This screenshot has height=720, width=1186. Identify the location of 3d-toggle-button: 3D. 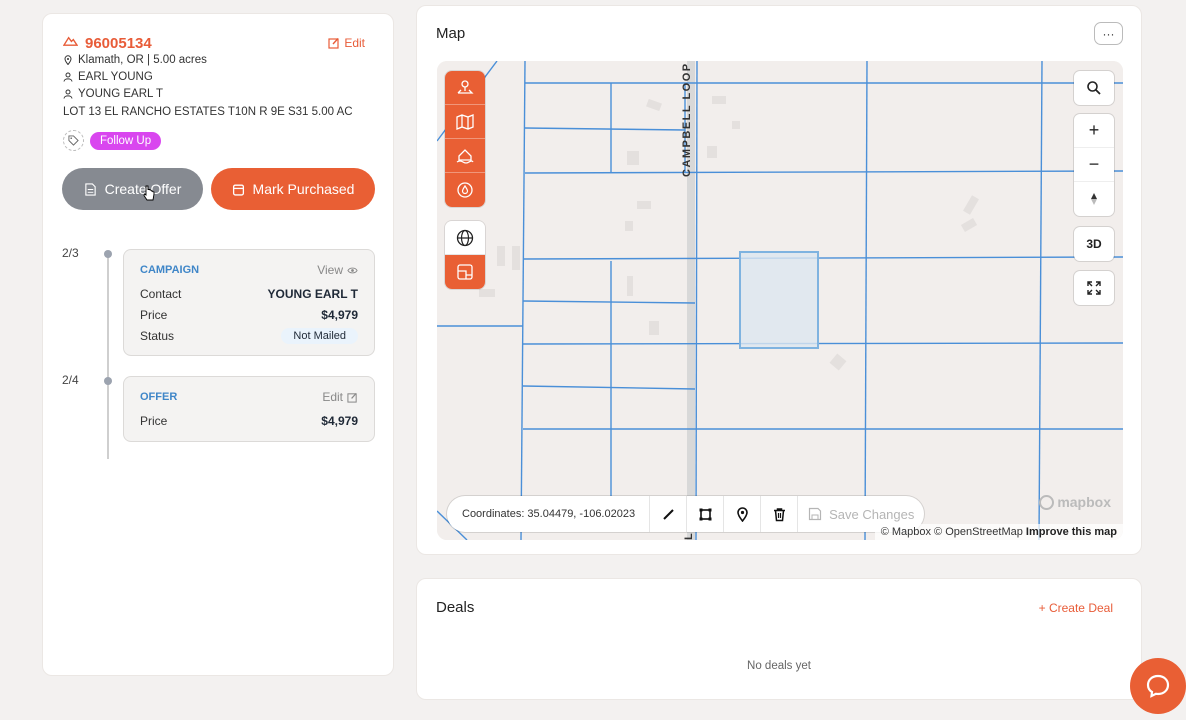
(1094, 244).